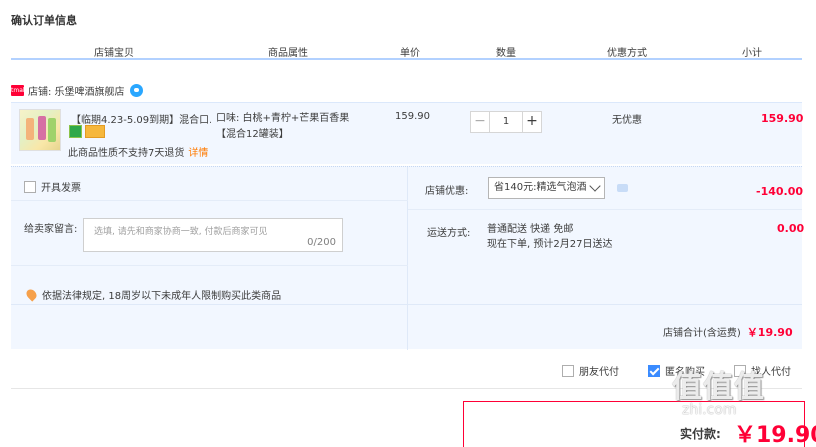 The width and height of the screenshot is (816, 447). Describe the element at coordinates (449, 233) in the screenshot. I see `shipping-label: 运送方式:` at that location.